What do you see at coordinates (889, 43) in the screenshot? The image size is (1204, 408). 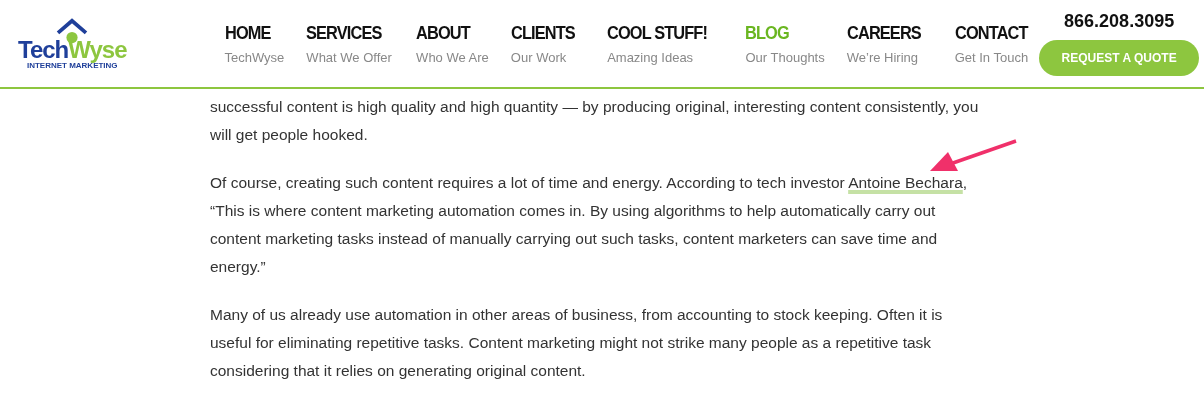 I see `nav-link: CAREERS We’re Hiring` at bounding box center [889, 43].